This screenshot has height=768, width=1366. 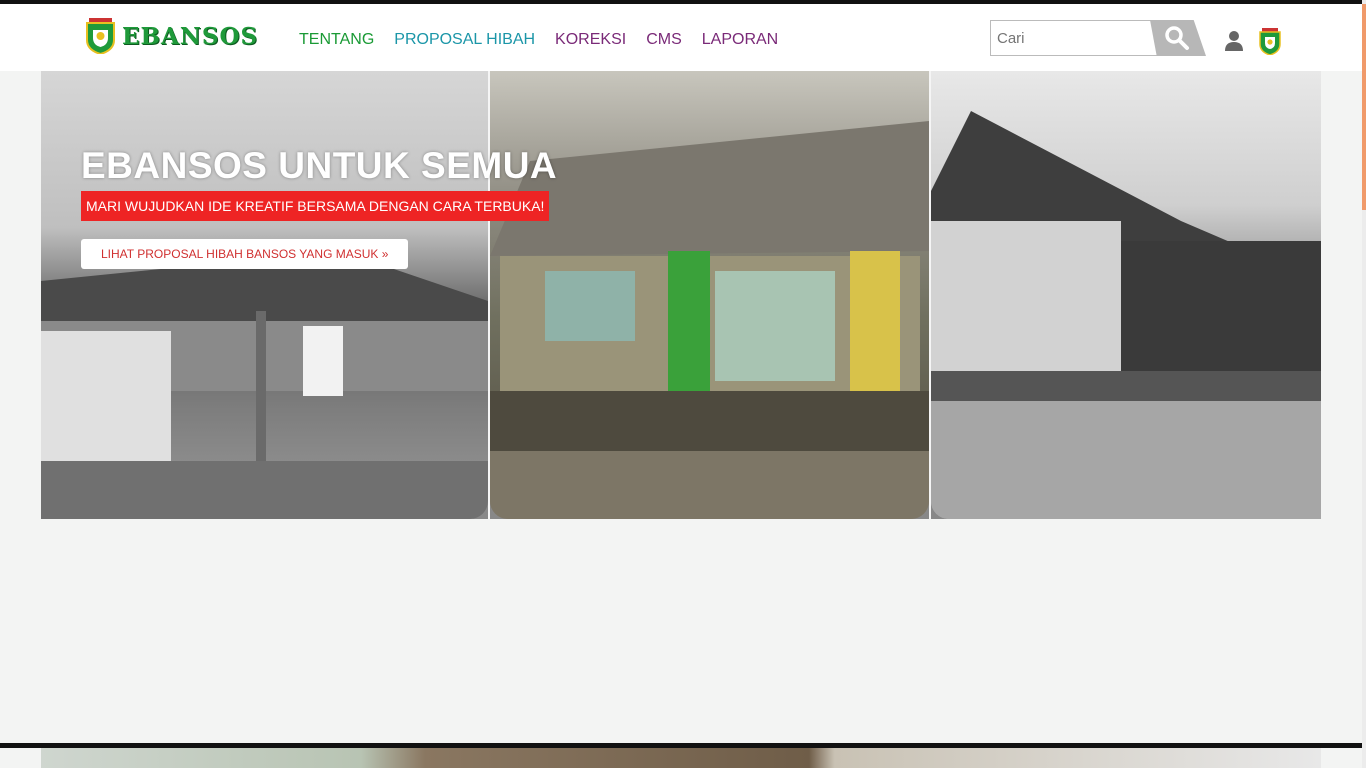 What do you see at coordinates (681, 758) in the screenshot?
I see `next-section-photo` at bounding box center [681, 758].